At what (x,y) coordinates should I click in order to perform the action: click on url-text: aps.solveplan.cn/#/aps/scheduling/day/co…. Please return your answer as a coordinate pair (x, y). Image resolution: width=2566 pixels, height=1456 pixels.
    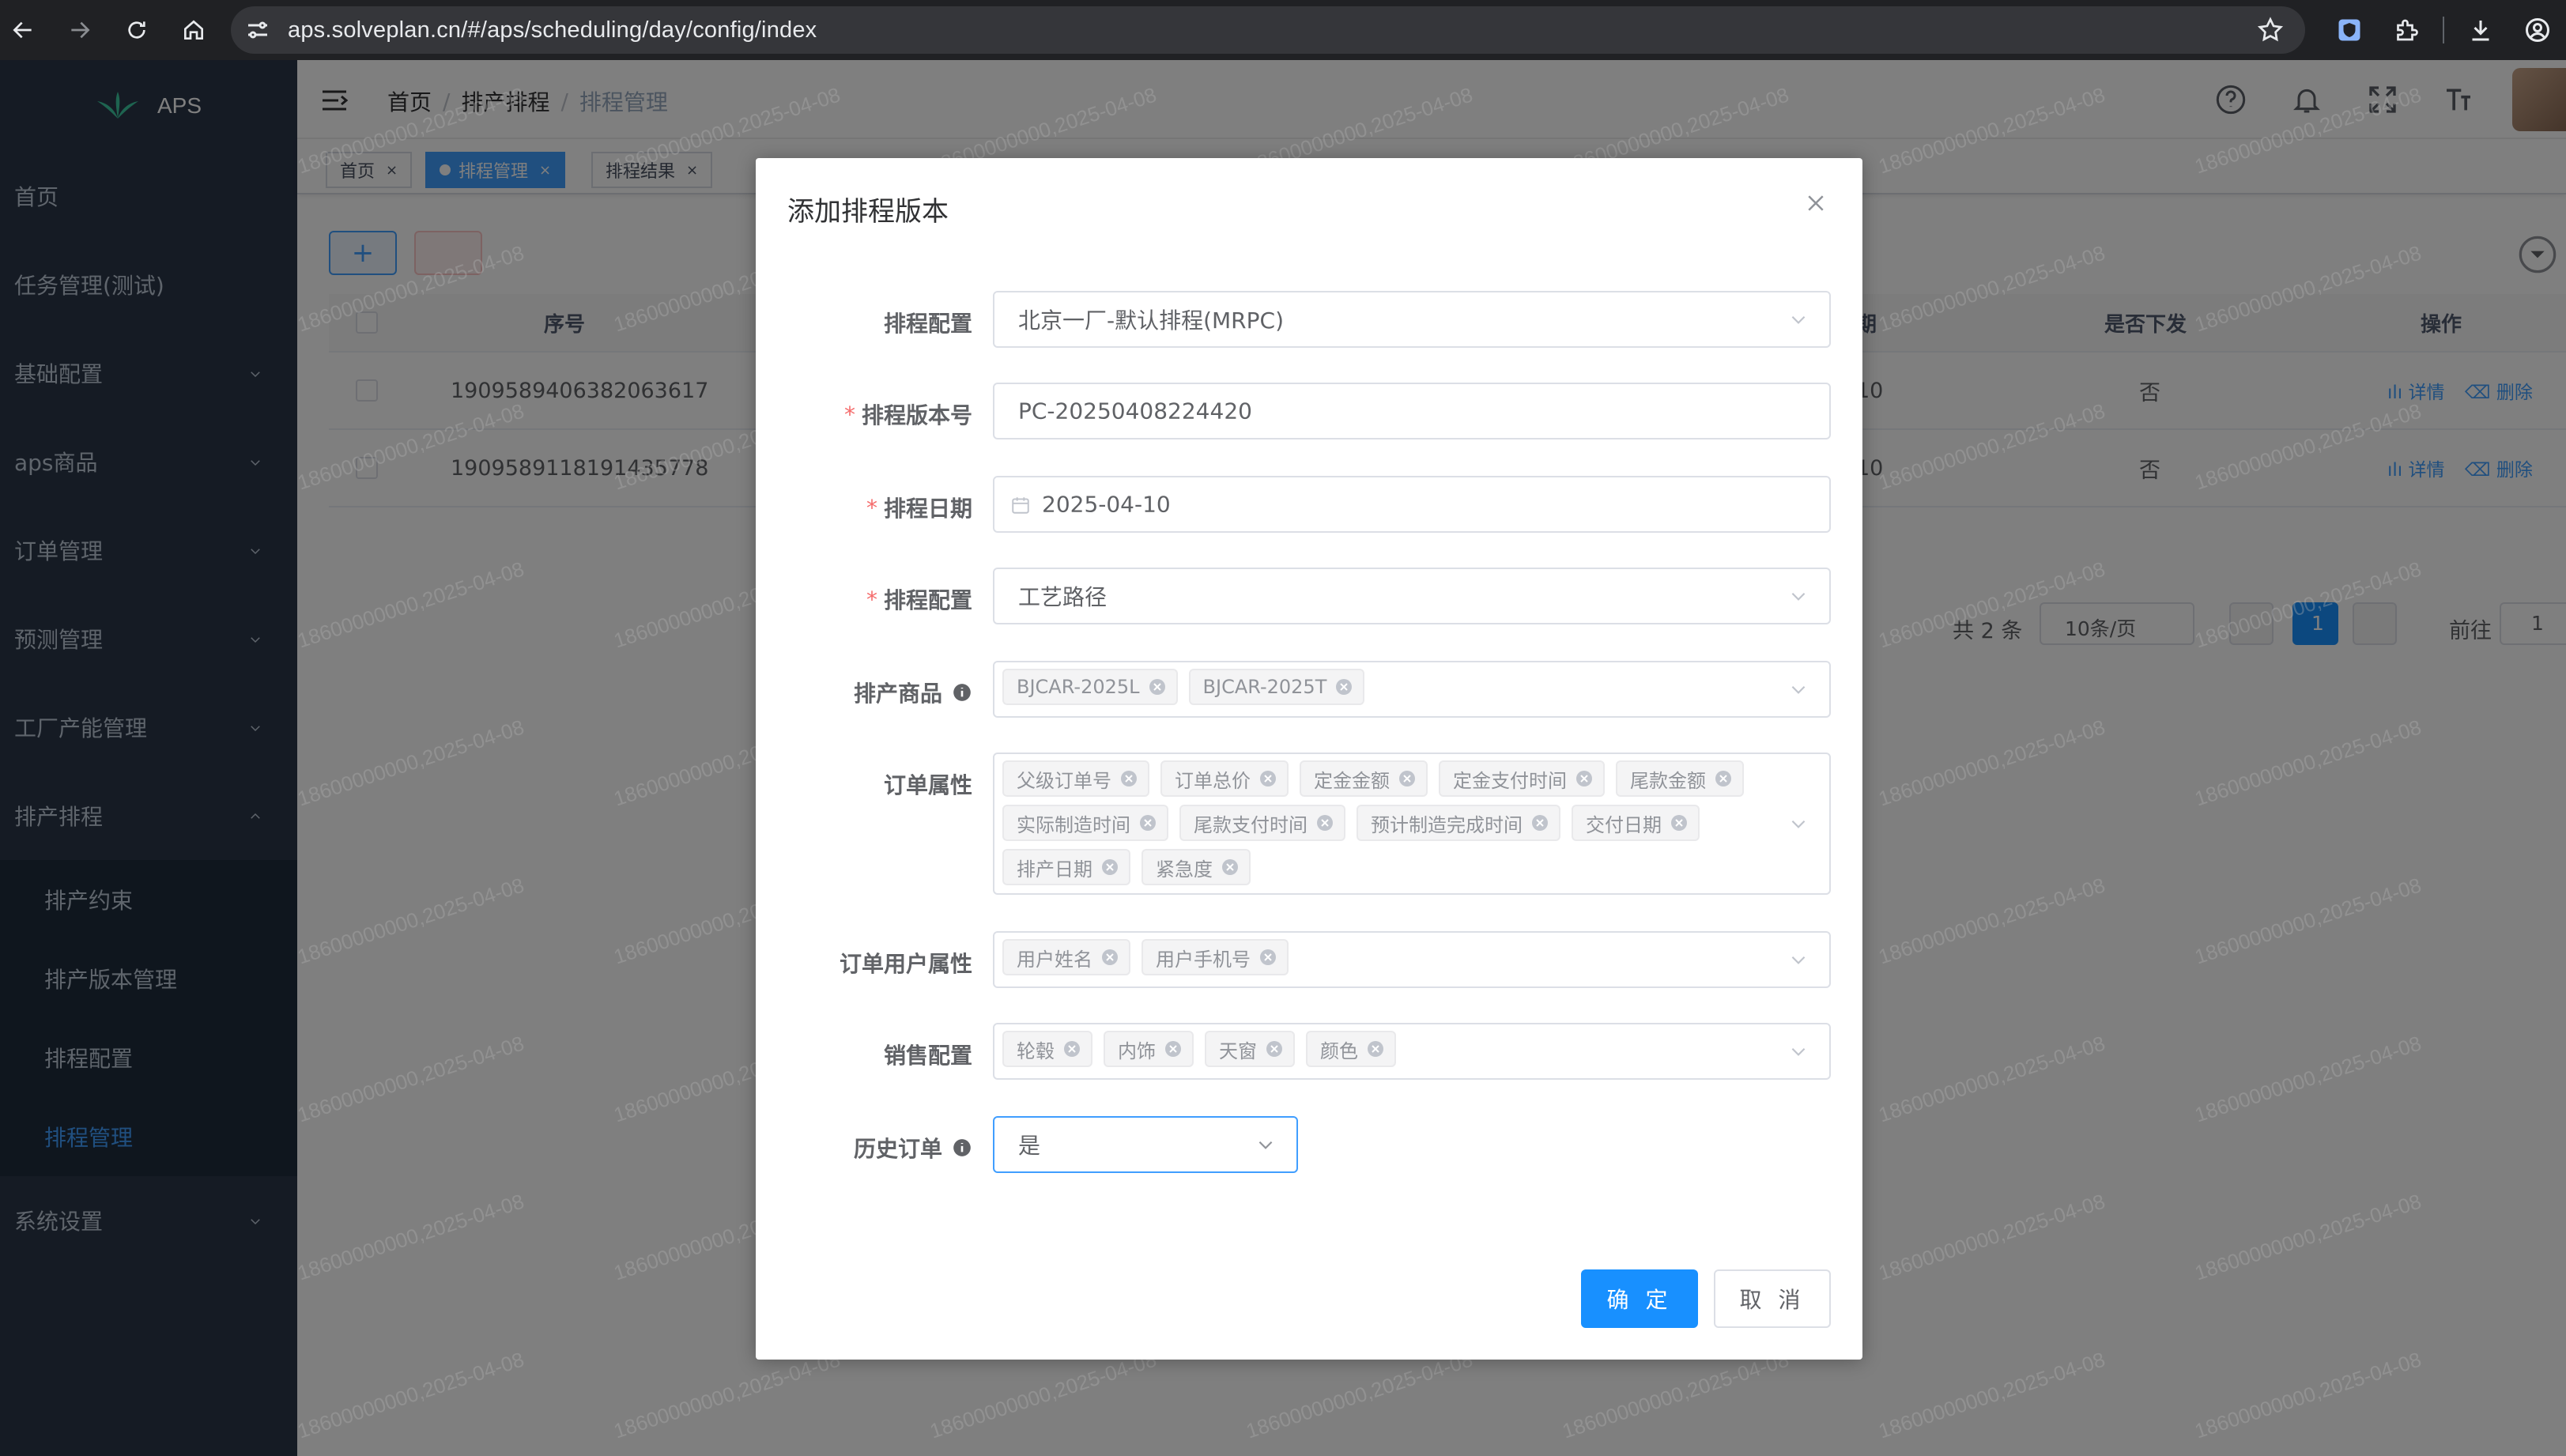
    Looking at the image, I should click on (552, 30).